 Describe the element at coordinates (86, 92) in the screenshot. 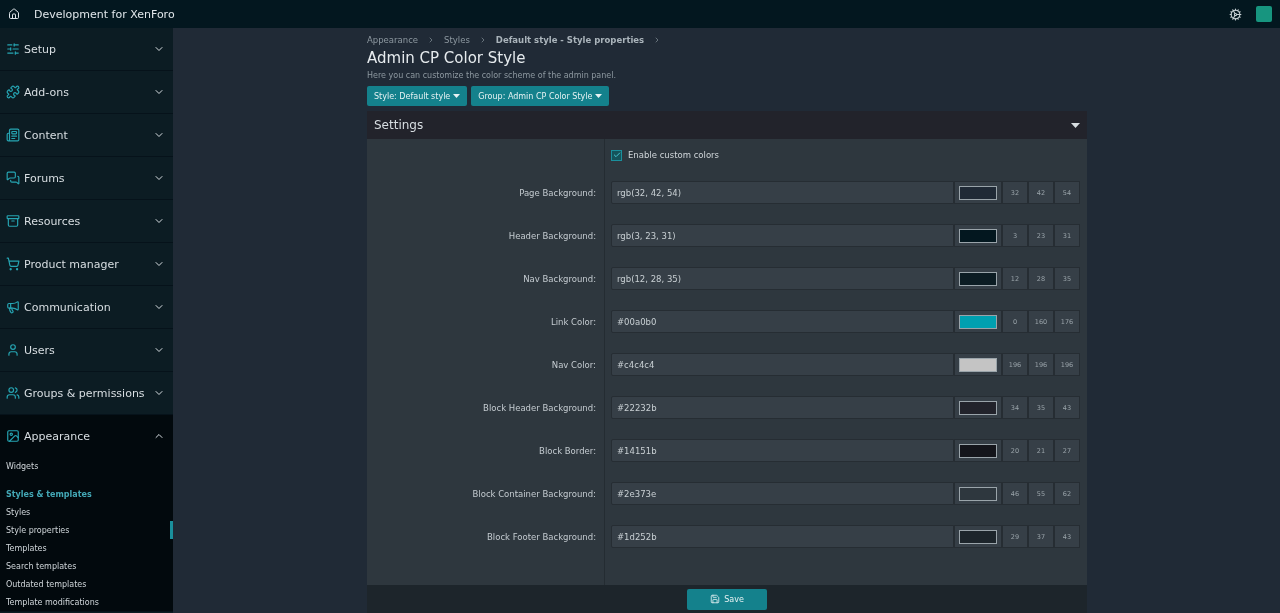

I see `nav-section: Add-ons` at that location.